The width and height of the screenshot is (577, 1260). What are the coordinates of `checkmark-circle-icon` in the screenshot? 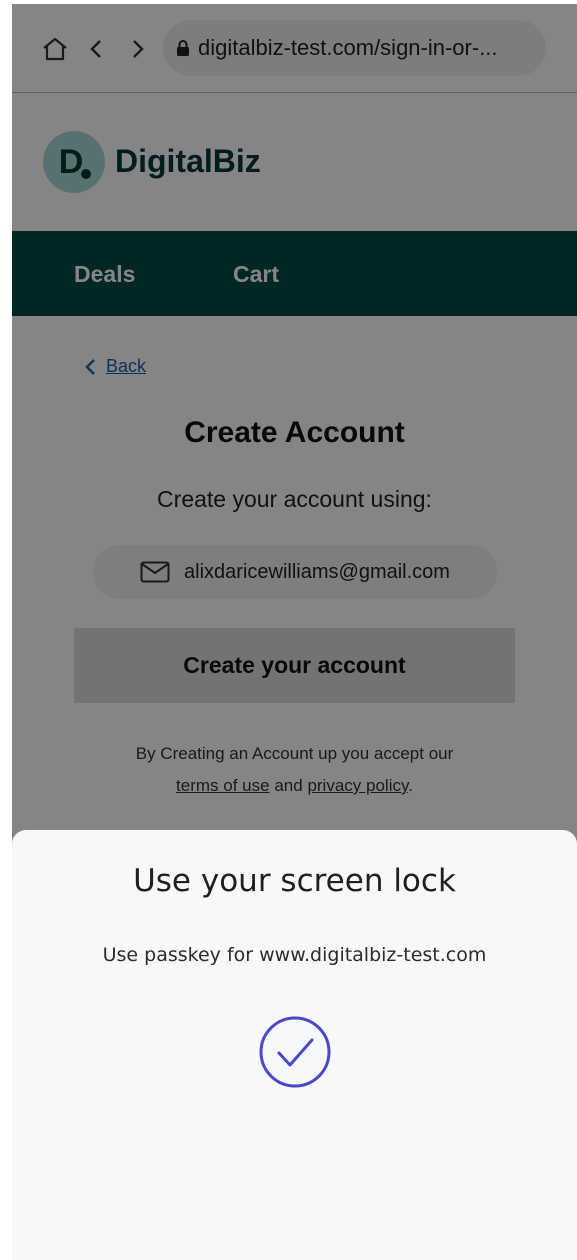 It's located at (295, 1052).